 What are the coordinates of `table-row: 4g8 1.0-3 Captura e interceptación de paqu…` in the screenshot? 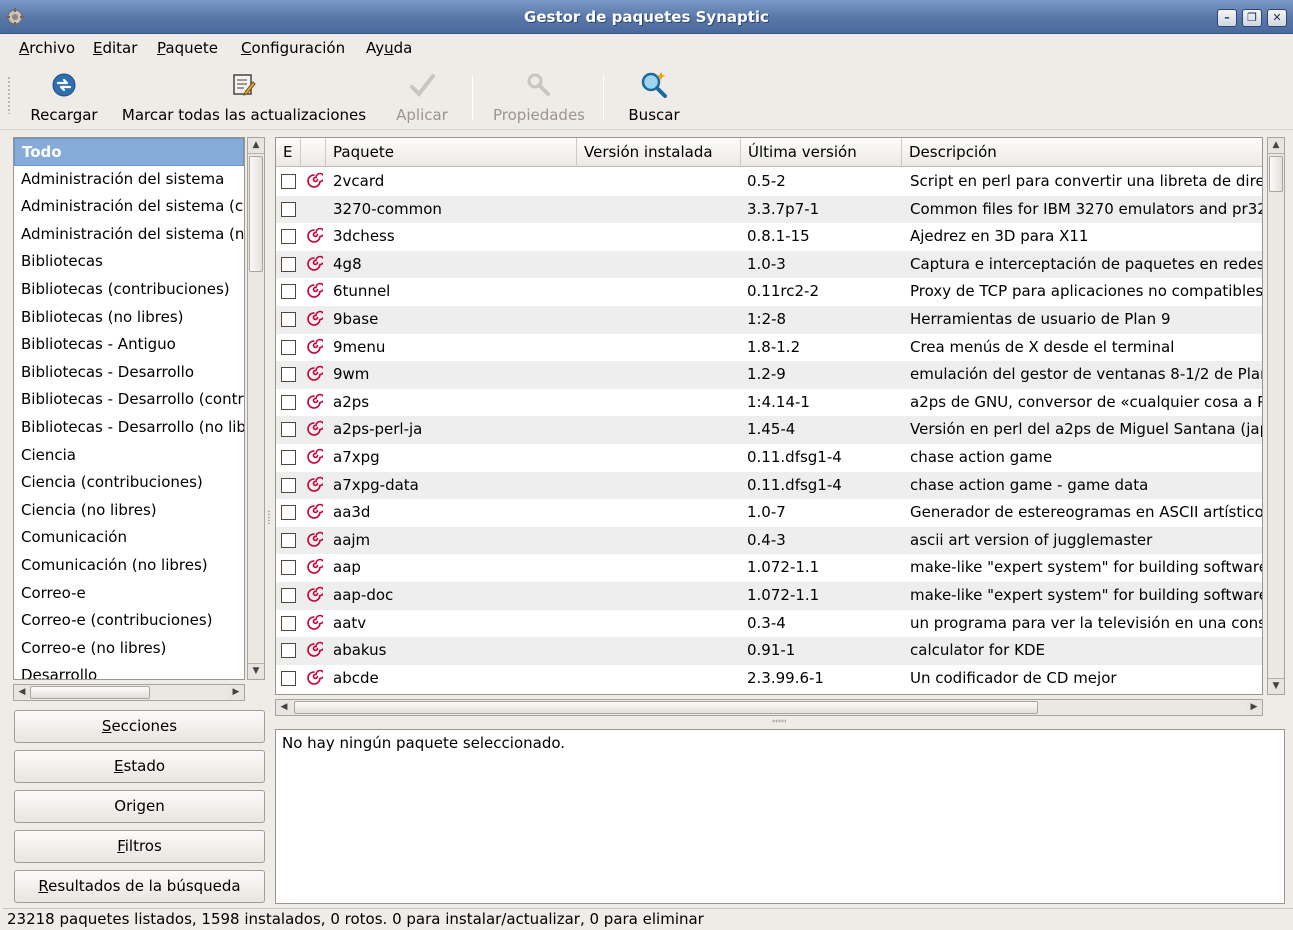 It's located at (769, 264).